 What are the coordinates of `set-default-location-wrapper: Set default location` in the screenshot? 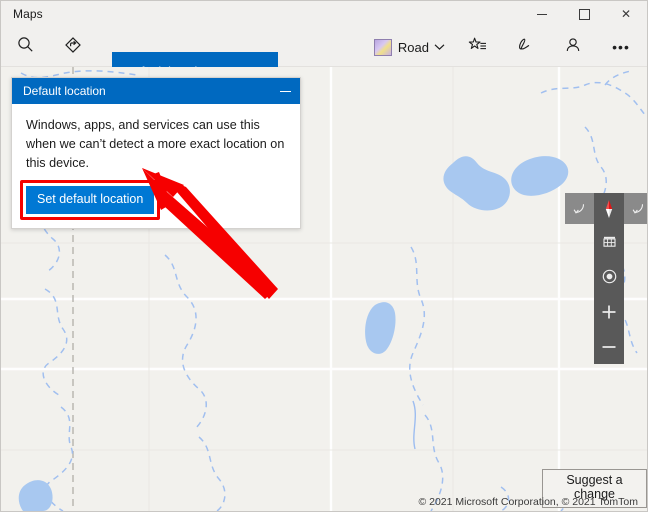 It's located at (90, 200).